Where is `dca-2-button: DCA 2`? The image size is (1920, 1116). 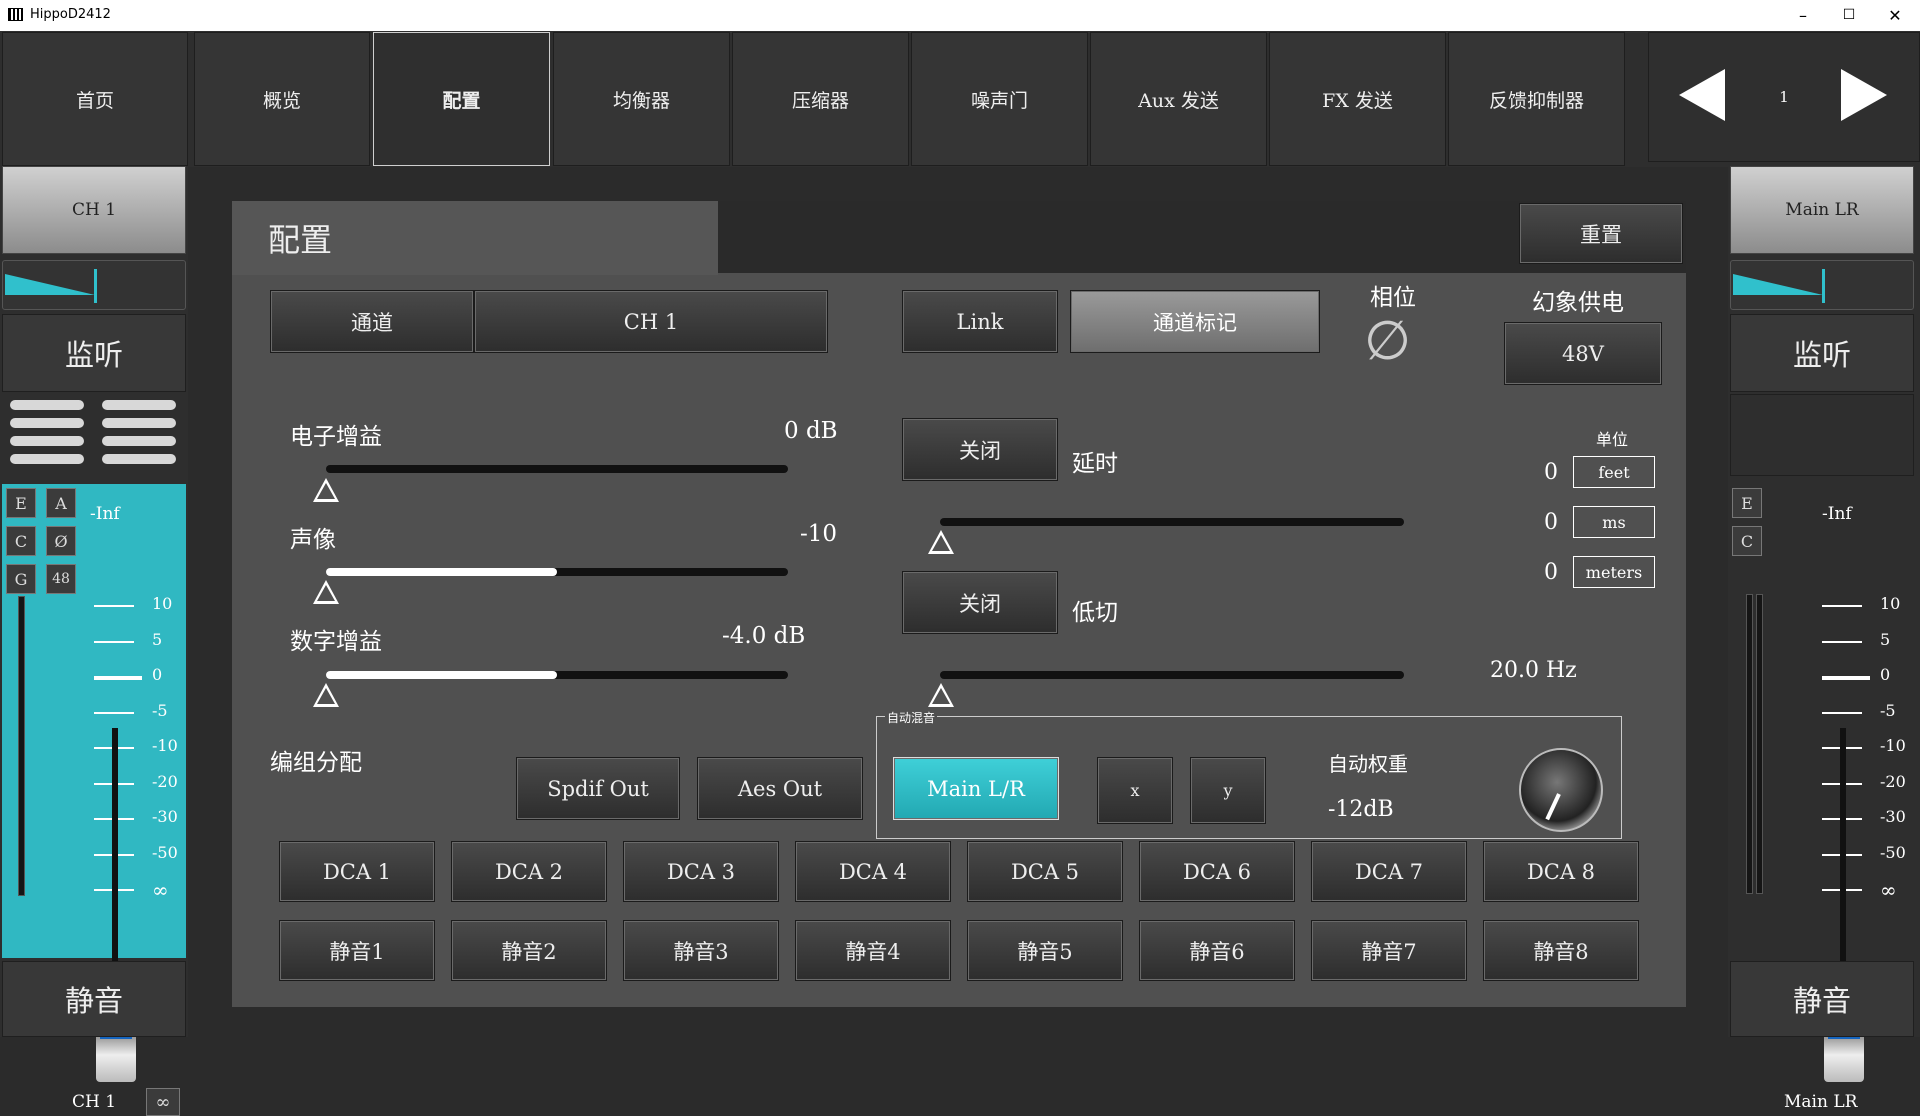 dca-2-button: DCA 2 is located at coordinates (529, 871).